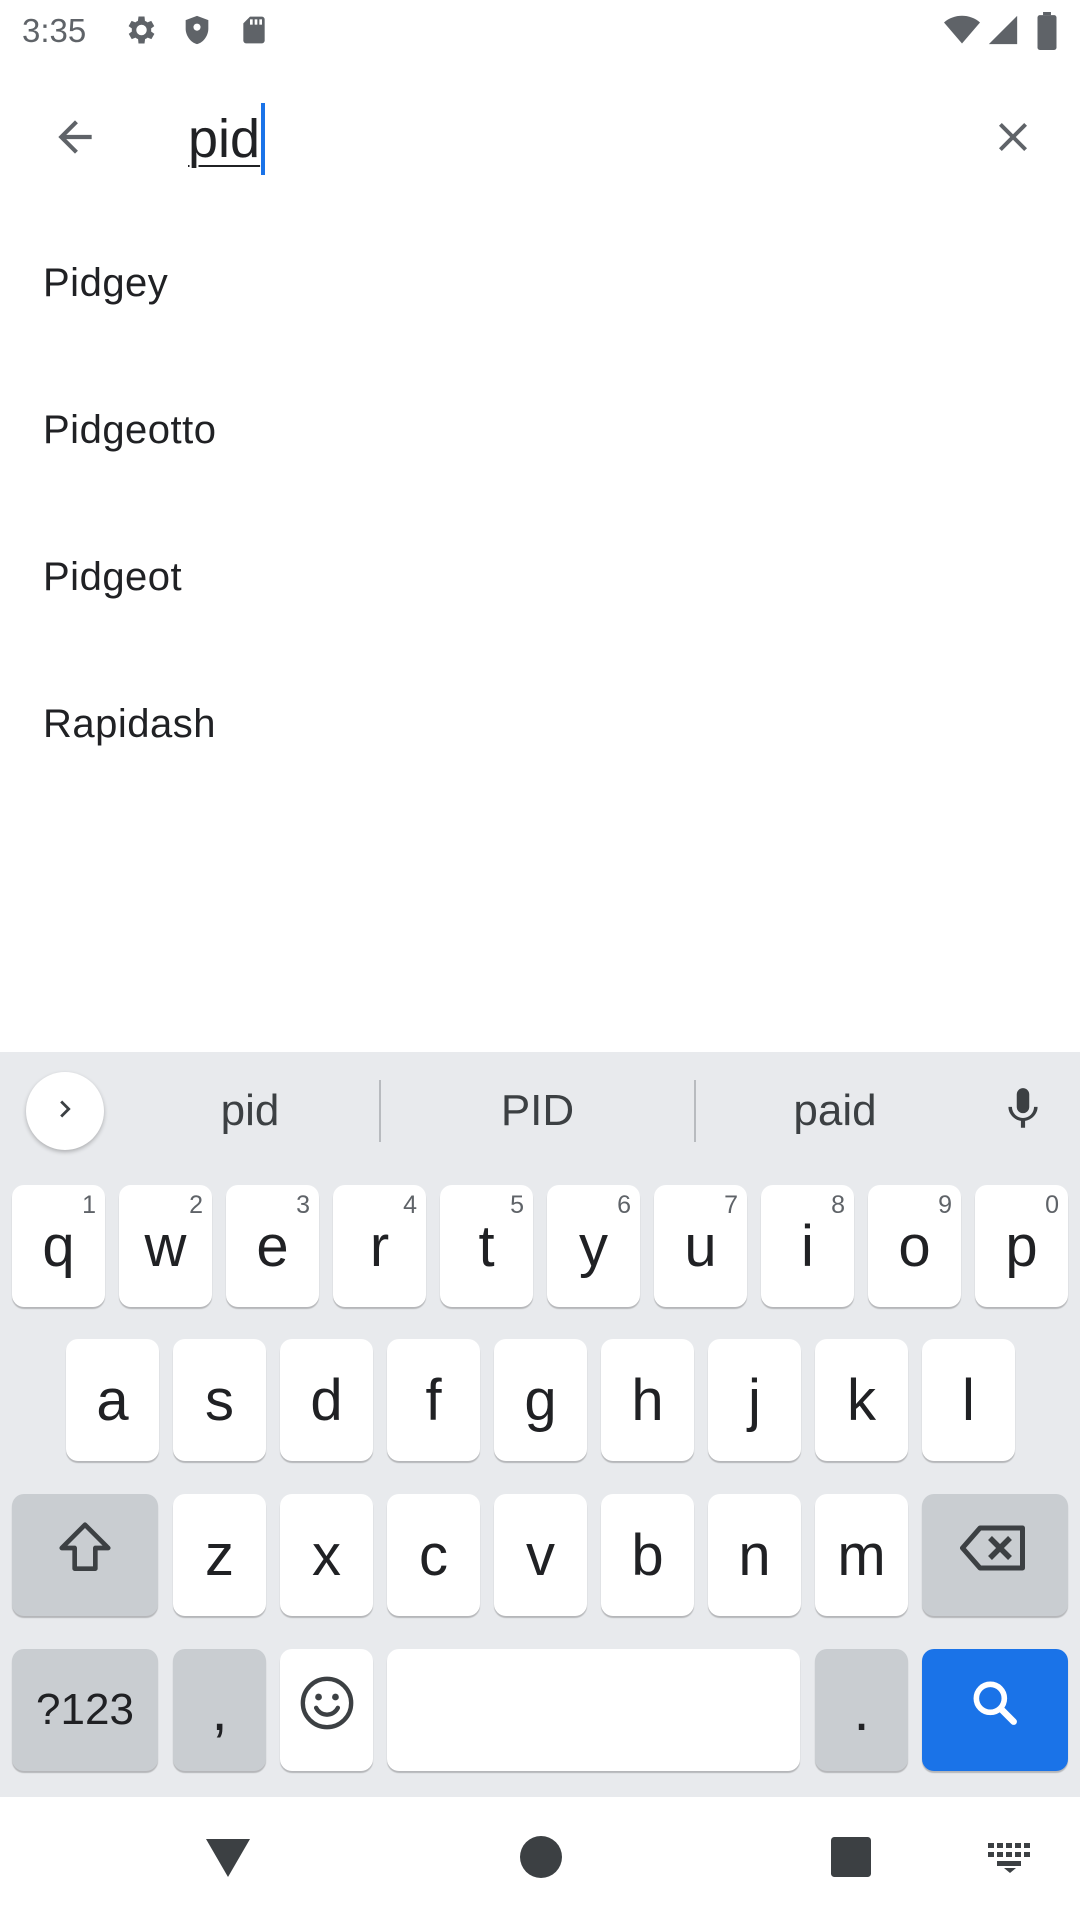 The width and height of the screenshot is (1080, 1920). I want to click on key-w: w2, so click(165, 1246).